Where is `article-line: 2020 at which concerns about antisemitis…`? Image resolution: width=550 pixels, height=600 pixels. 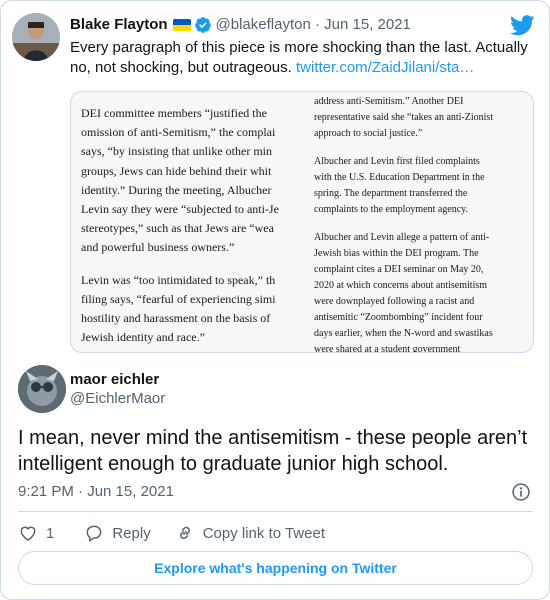
article-line: 2020 at which concerns about antisemitis… is located at coordinates (401, 285).